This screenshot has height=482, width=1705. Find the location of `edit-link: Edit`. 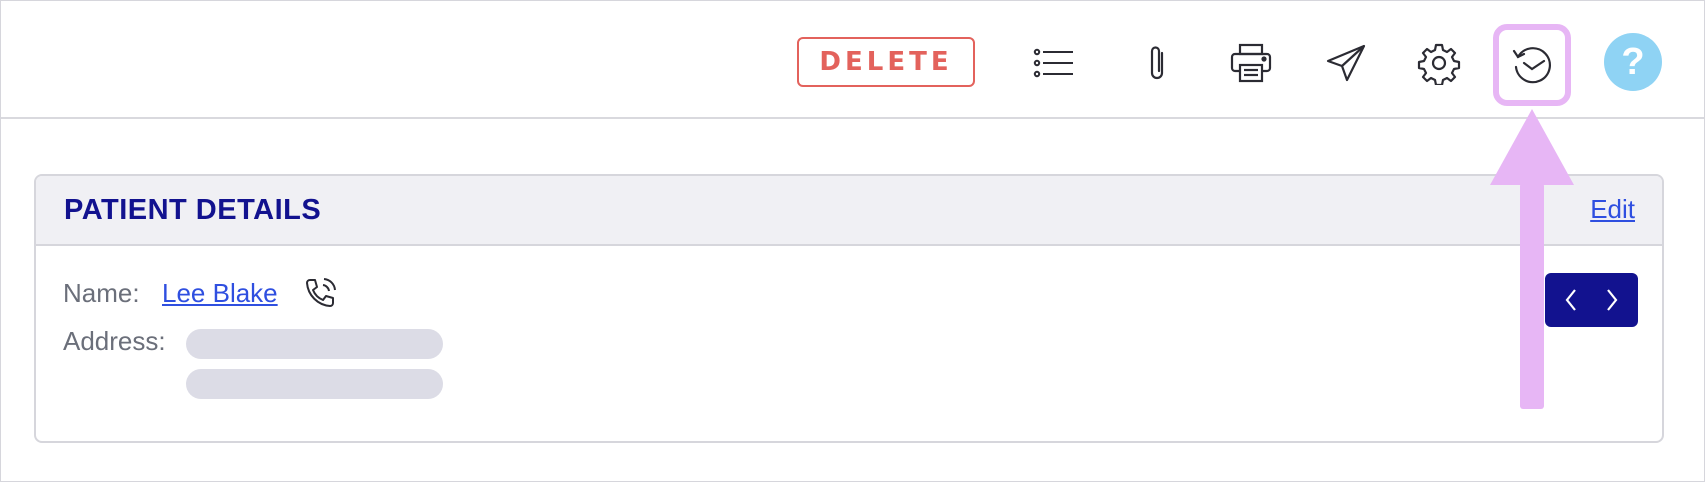

edit-link: Edit is located at coordinates (1612, 209).